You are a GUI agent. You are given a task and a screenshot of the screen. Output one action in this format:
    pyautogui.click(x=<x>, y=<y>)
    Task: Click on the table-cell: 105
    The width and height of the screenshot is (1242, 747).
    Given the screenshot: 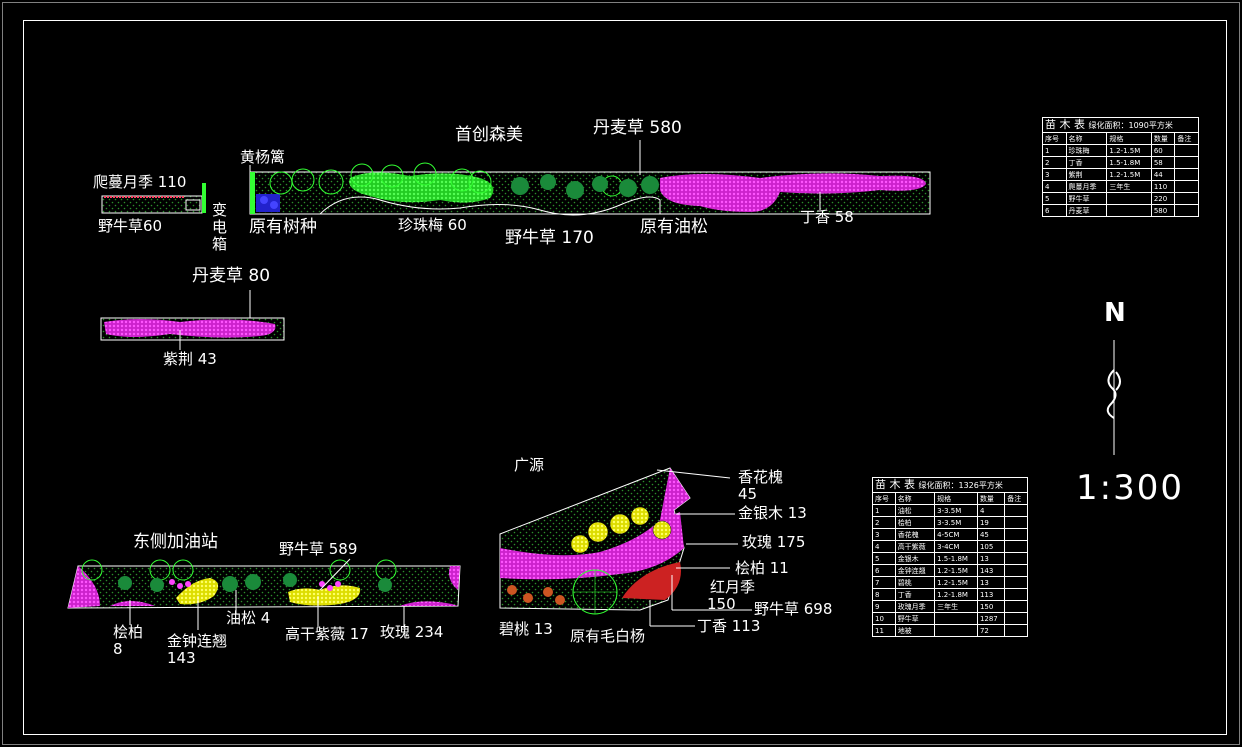 What is the action you would take?
    pyautogui.click(x=991, y=546)
    